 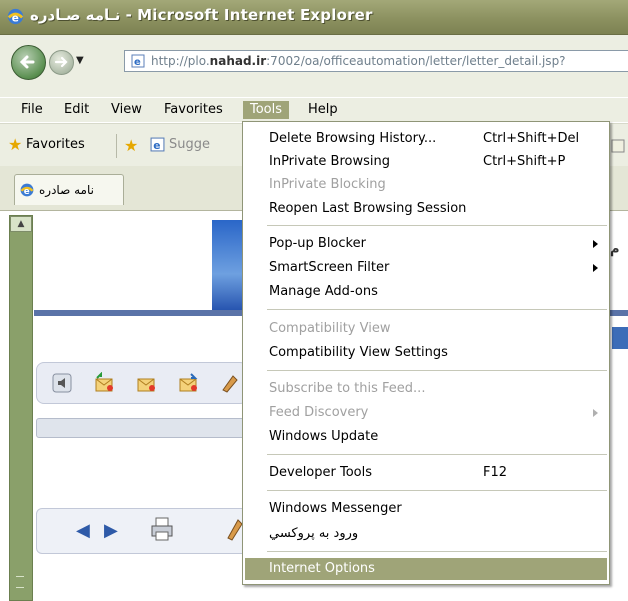 What do you see at coordinates (131, 145) in the screenshot?
I see `add-to-favorites-bar-icon: ★` at bounding box center [131, 145].